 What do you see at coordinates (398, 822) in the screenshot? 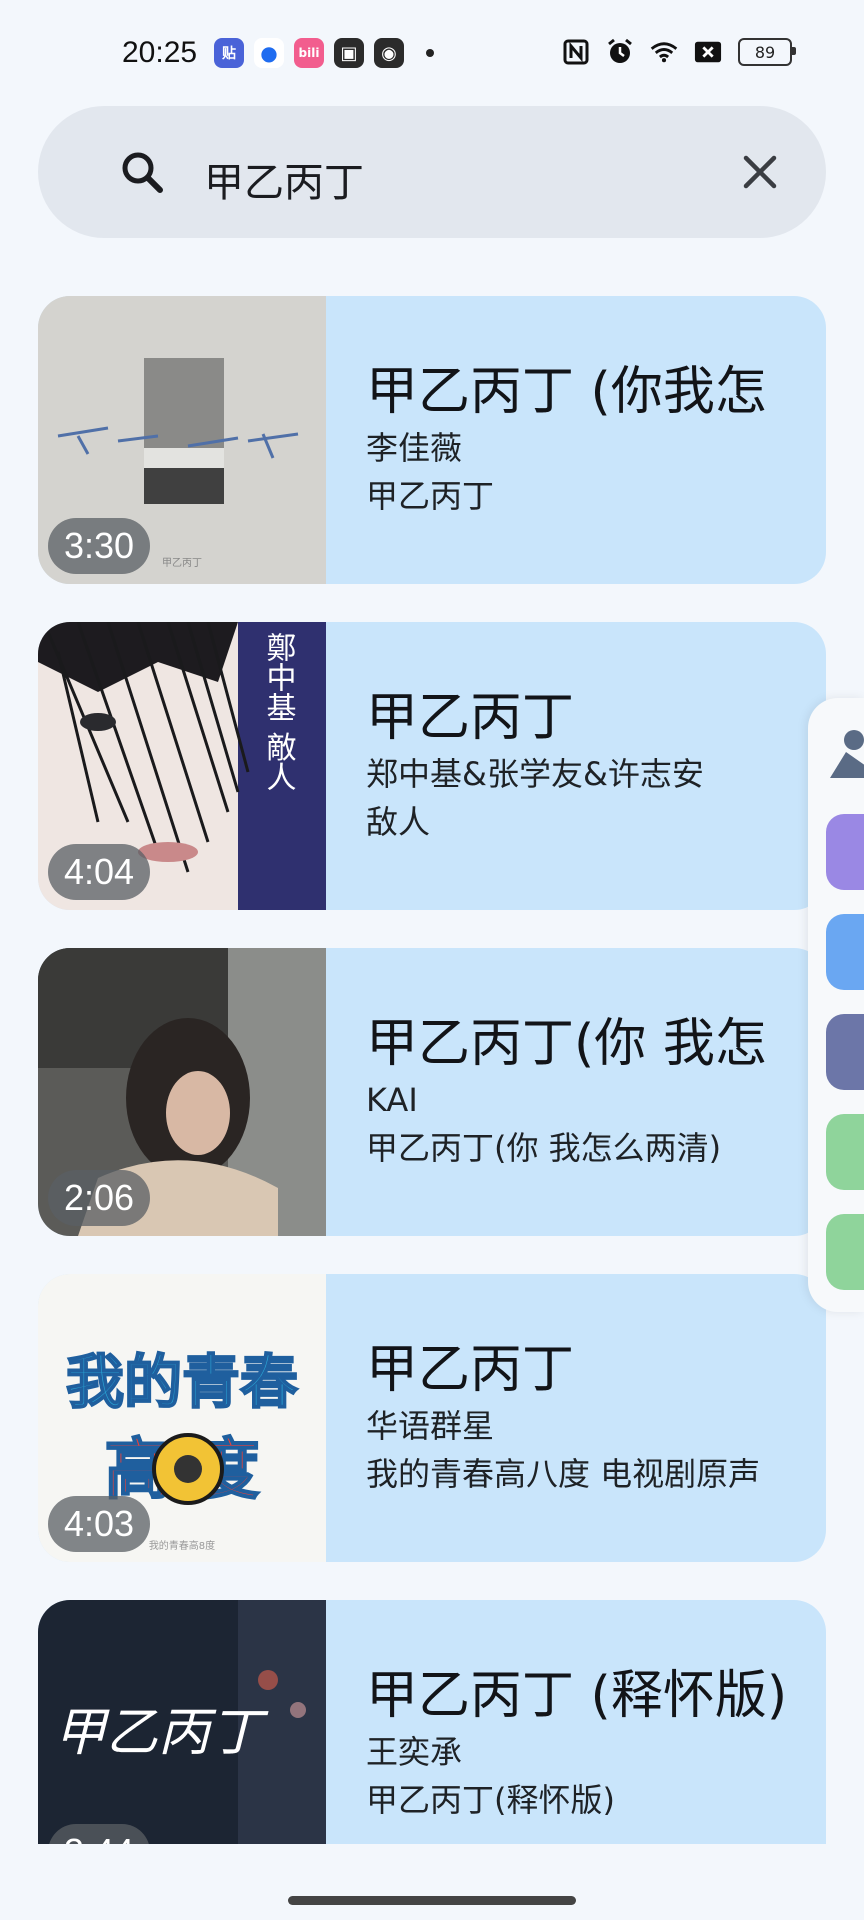
I see `song-album: 敌人` at bounding box center [398, 822].